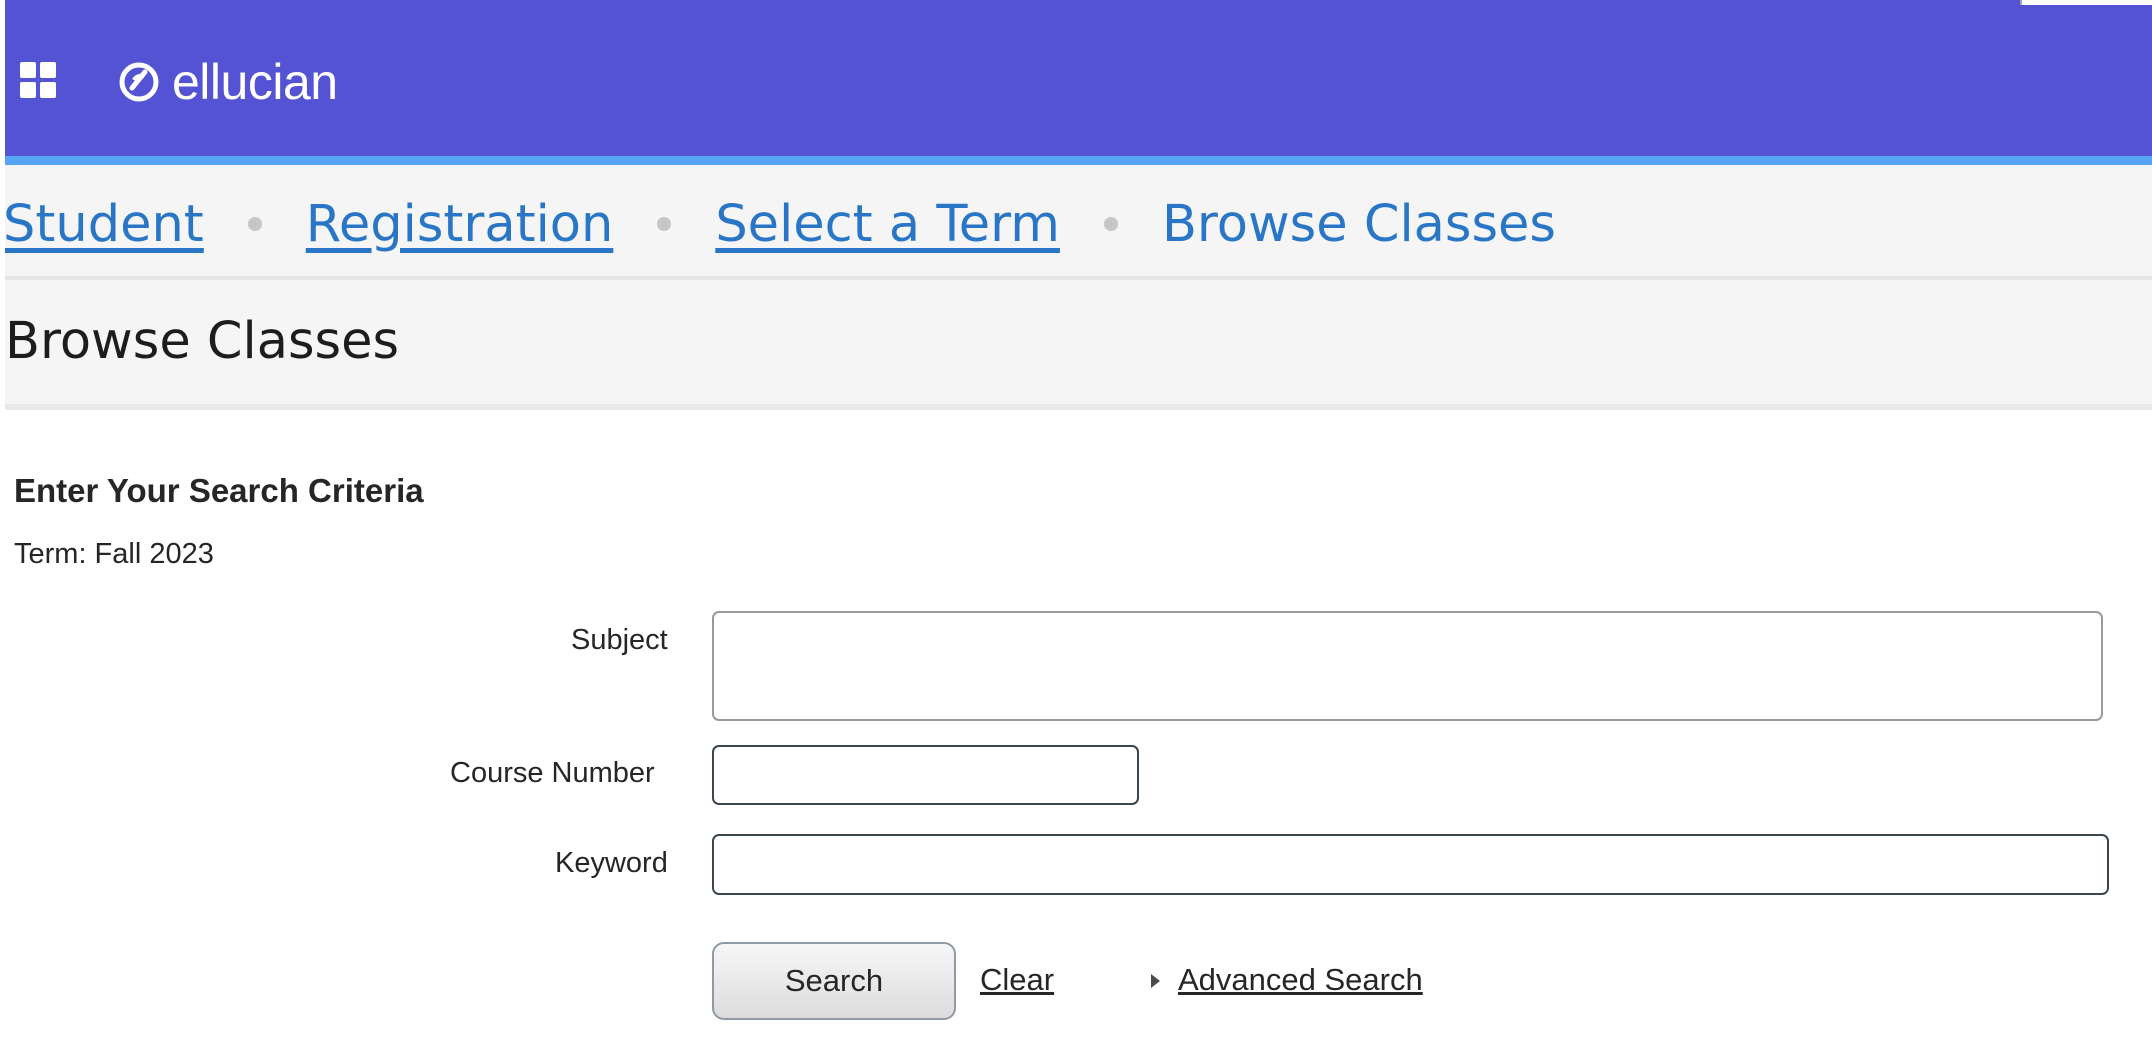 The height and width of the screenshot is (1039, 2152). What do you see at coordinates (1300, 980) in the screenshot?
I see `advanced-search-link: Advanced Search` at bounding box center [1300, 980].